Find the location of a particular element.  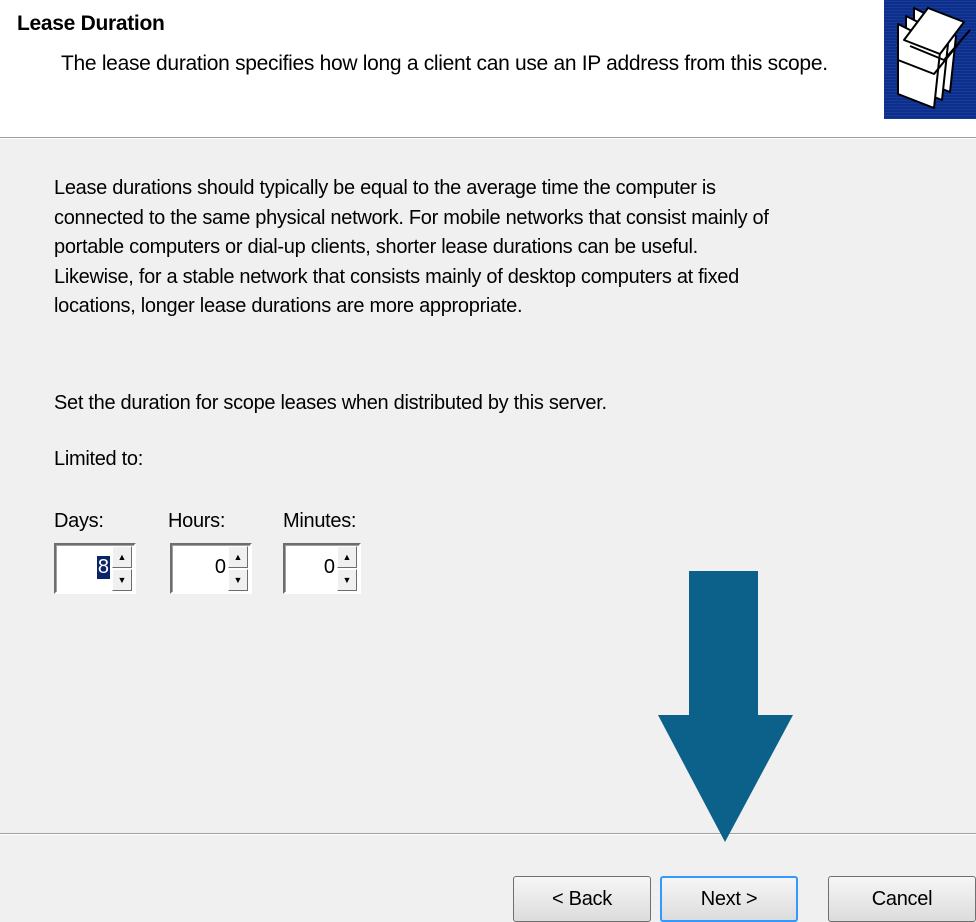

header-divider-highlight is located at coordinates (488, 138).